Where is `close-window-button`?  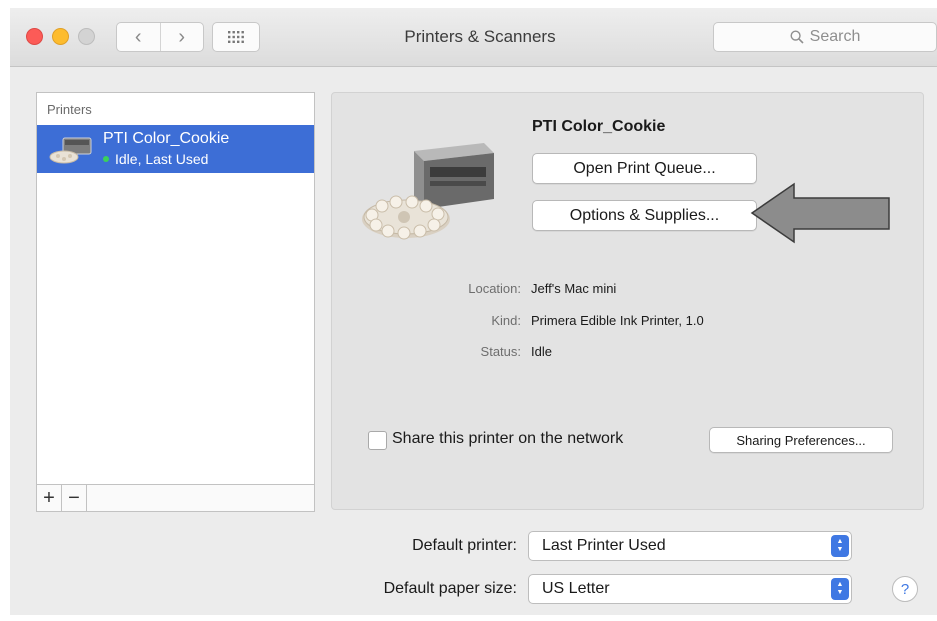 close-window-button is located at coordinates (34, 36).